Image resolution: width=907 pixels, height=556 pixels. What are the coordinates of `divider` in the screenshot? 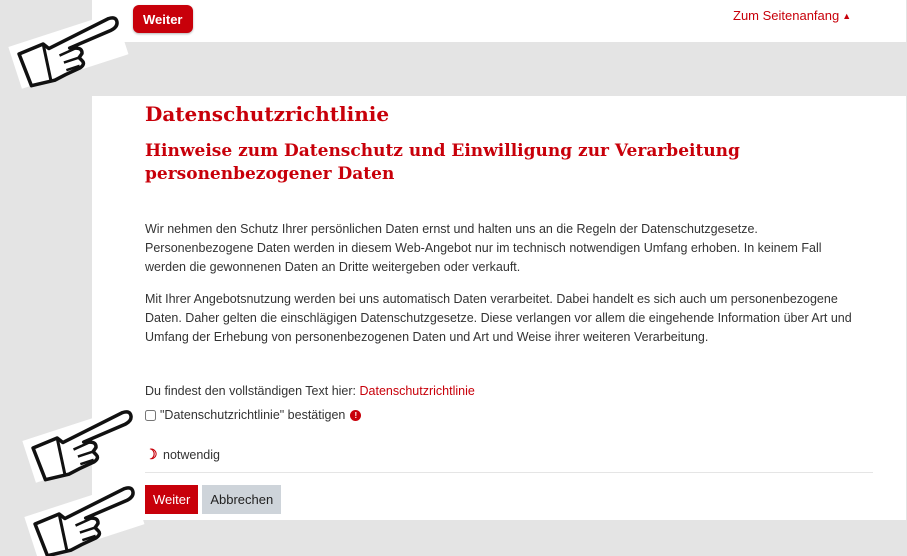 It's located at (509, 472).